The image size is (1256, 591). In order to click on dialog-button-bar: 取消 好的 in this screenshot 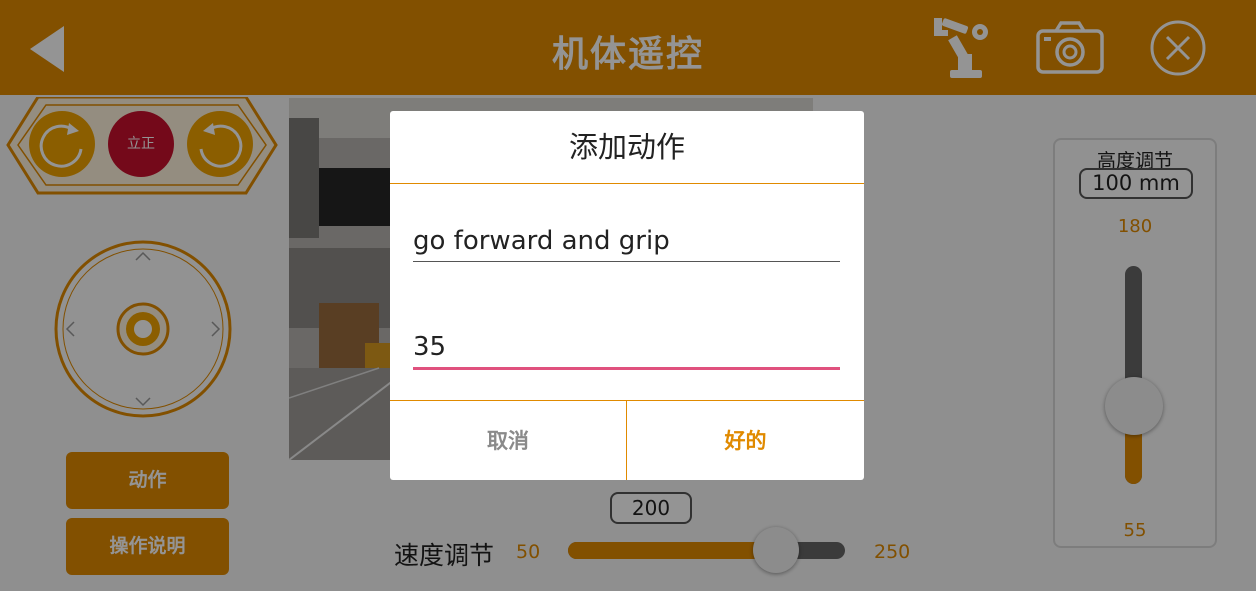, I will do `click(627, 440)`.